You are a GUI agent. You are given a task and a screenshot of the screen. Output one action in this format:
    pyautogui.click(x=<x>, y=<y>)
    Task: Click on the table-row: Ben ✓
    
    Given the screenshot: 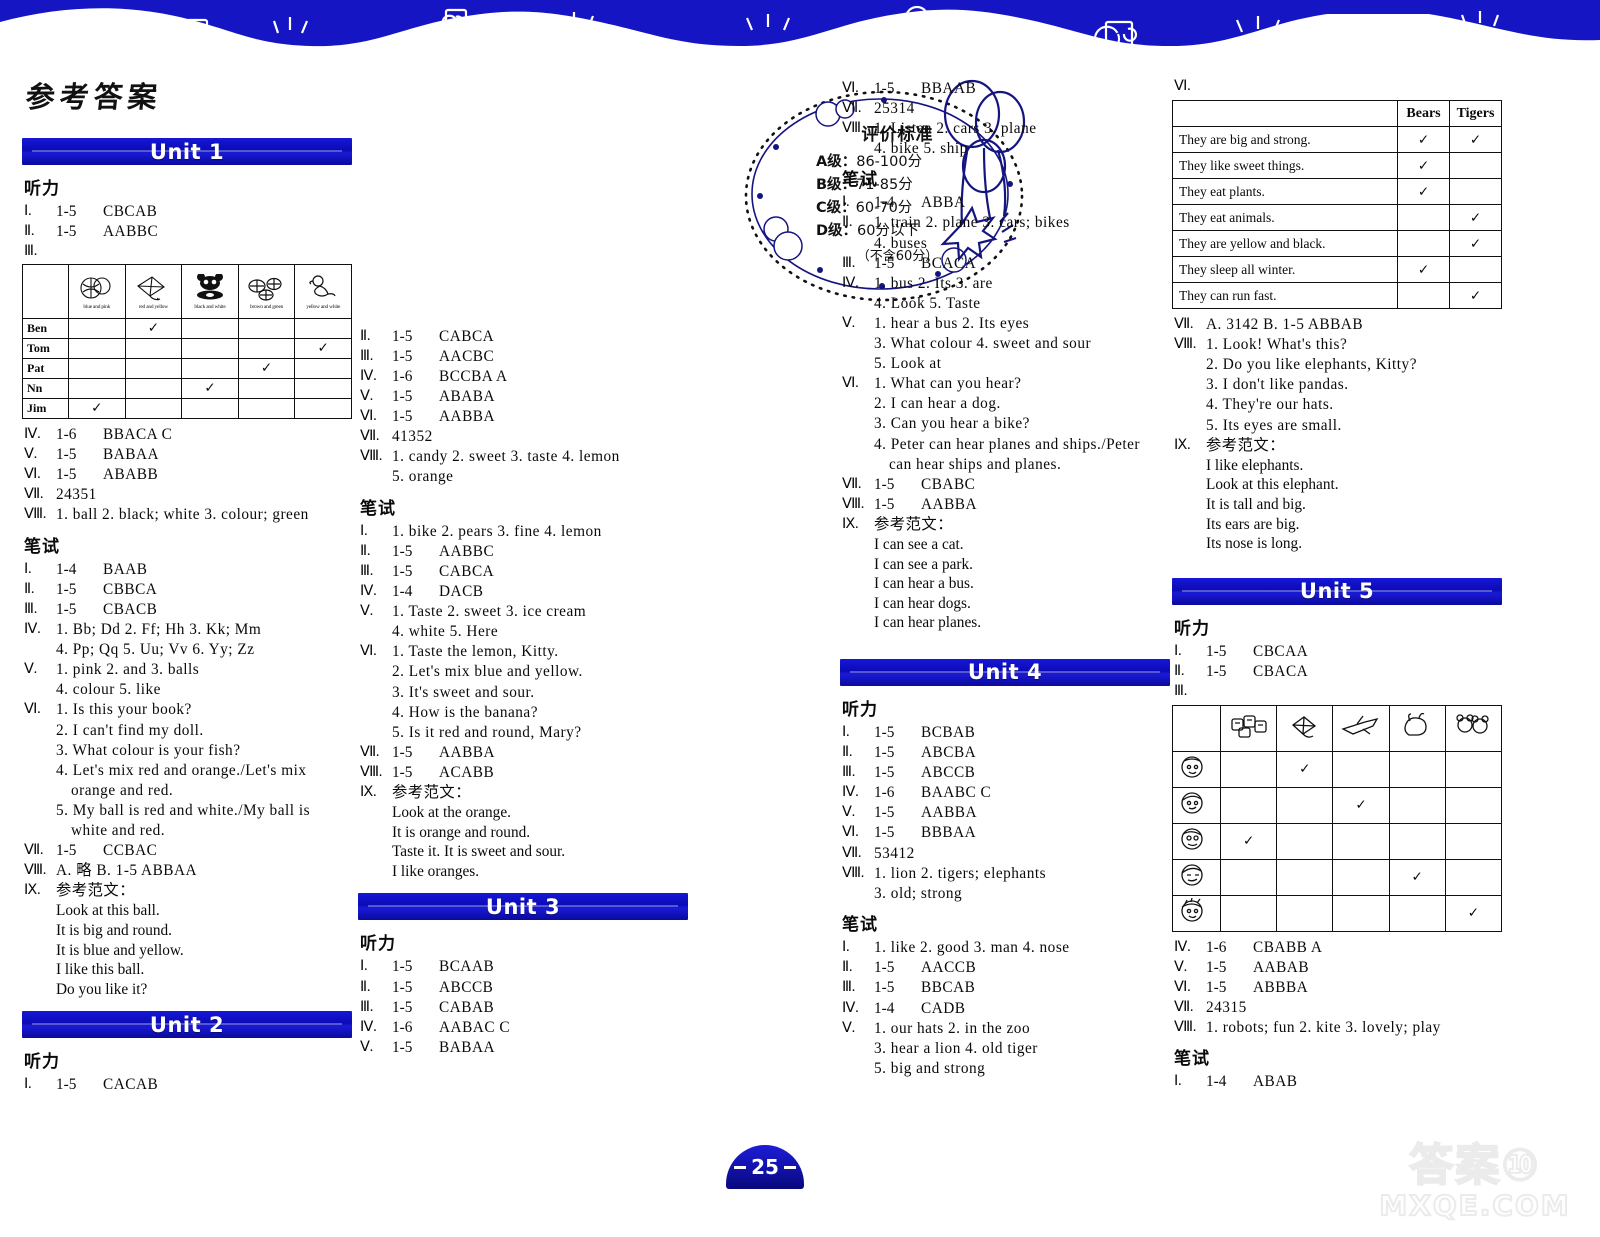 What is the action you would take?
    pyautogui.click(x=187, y=328)
    